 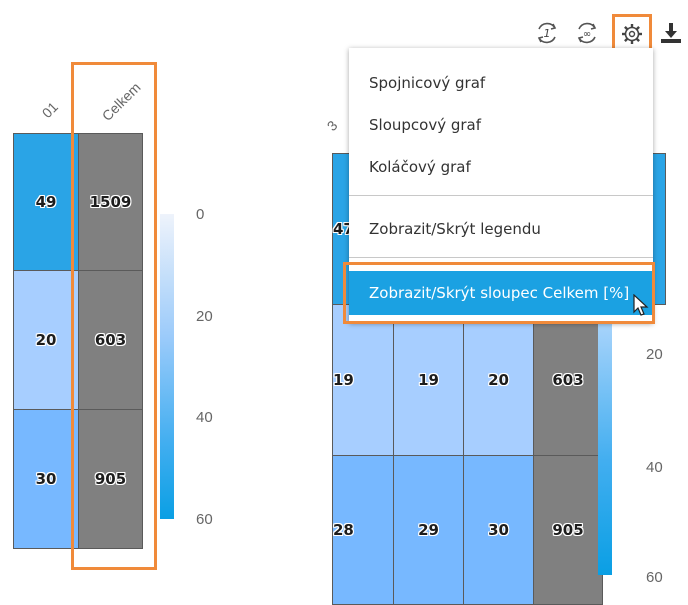 What do you see at coordinates (499, 293) in the screenshot?
I see `highlighted-menu-item-outline` at bounding box center [499, 293].